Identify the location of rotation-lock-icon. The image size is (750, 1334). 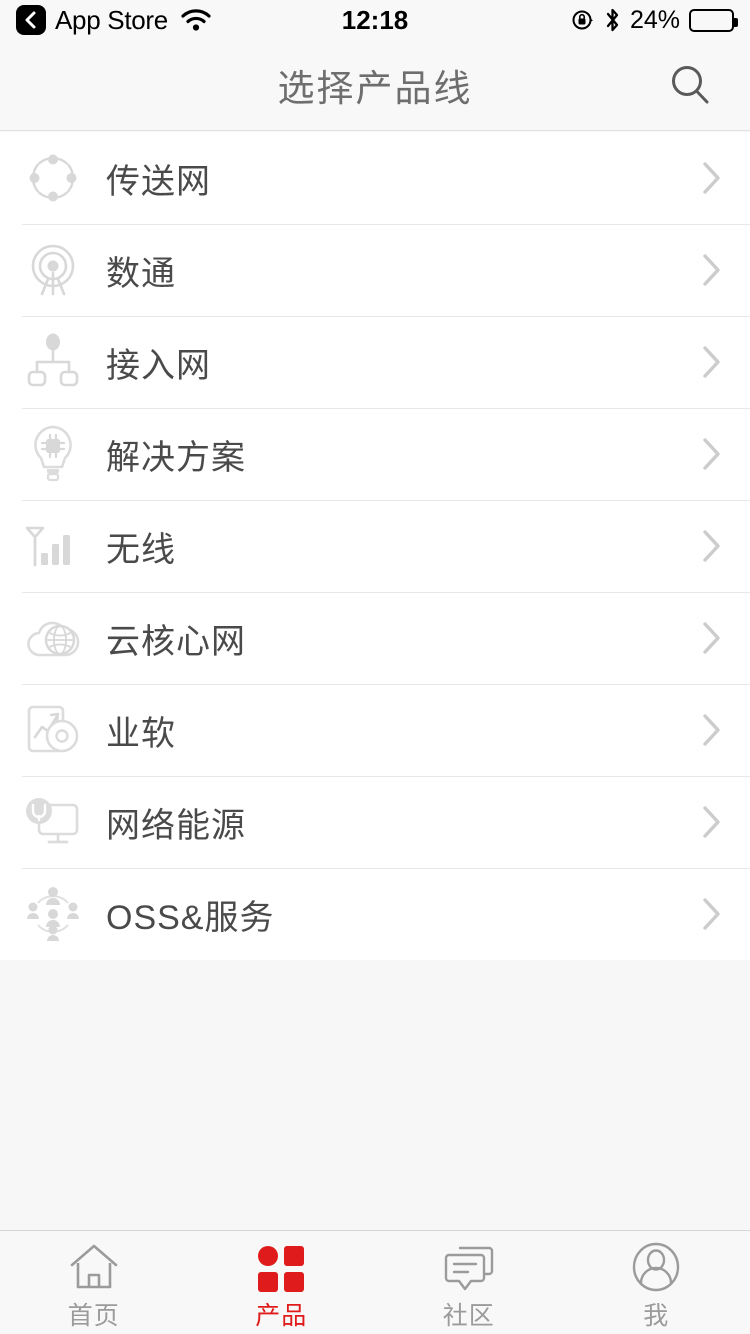
(583, 20).